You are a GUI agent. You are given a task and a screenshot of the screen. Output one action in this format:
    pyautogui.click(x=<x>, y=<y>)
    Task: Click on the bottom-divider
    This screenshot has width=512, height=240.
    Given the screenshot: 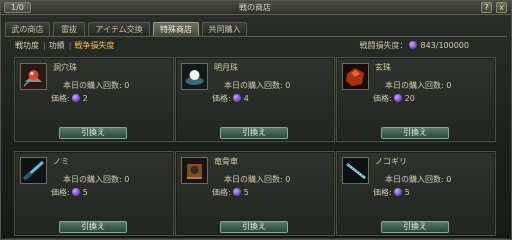 What is the action you would take?
    pyautogui.click(x=256, y=238)
    